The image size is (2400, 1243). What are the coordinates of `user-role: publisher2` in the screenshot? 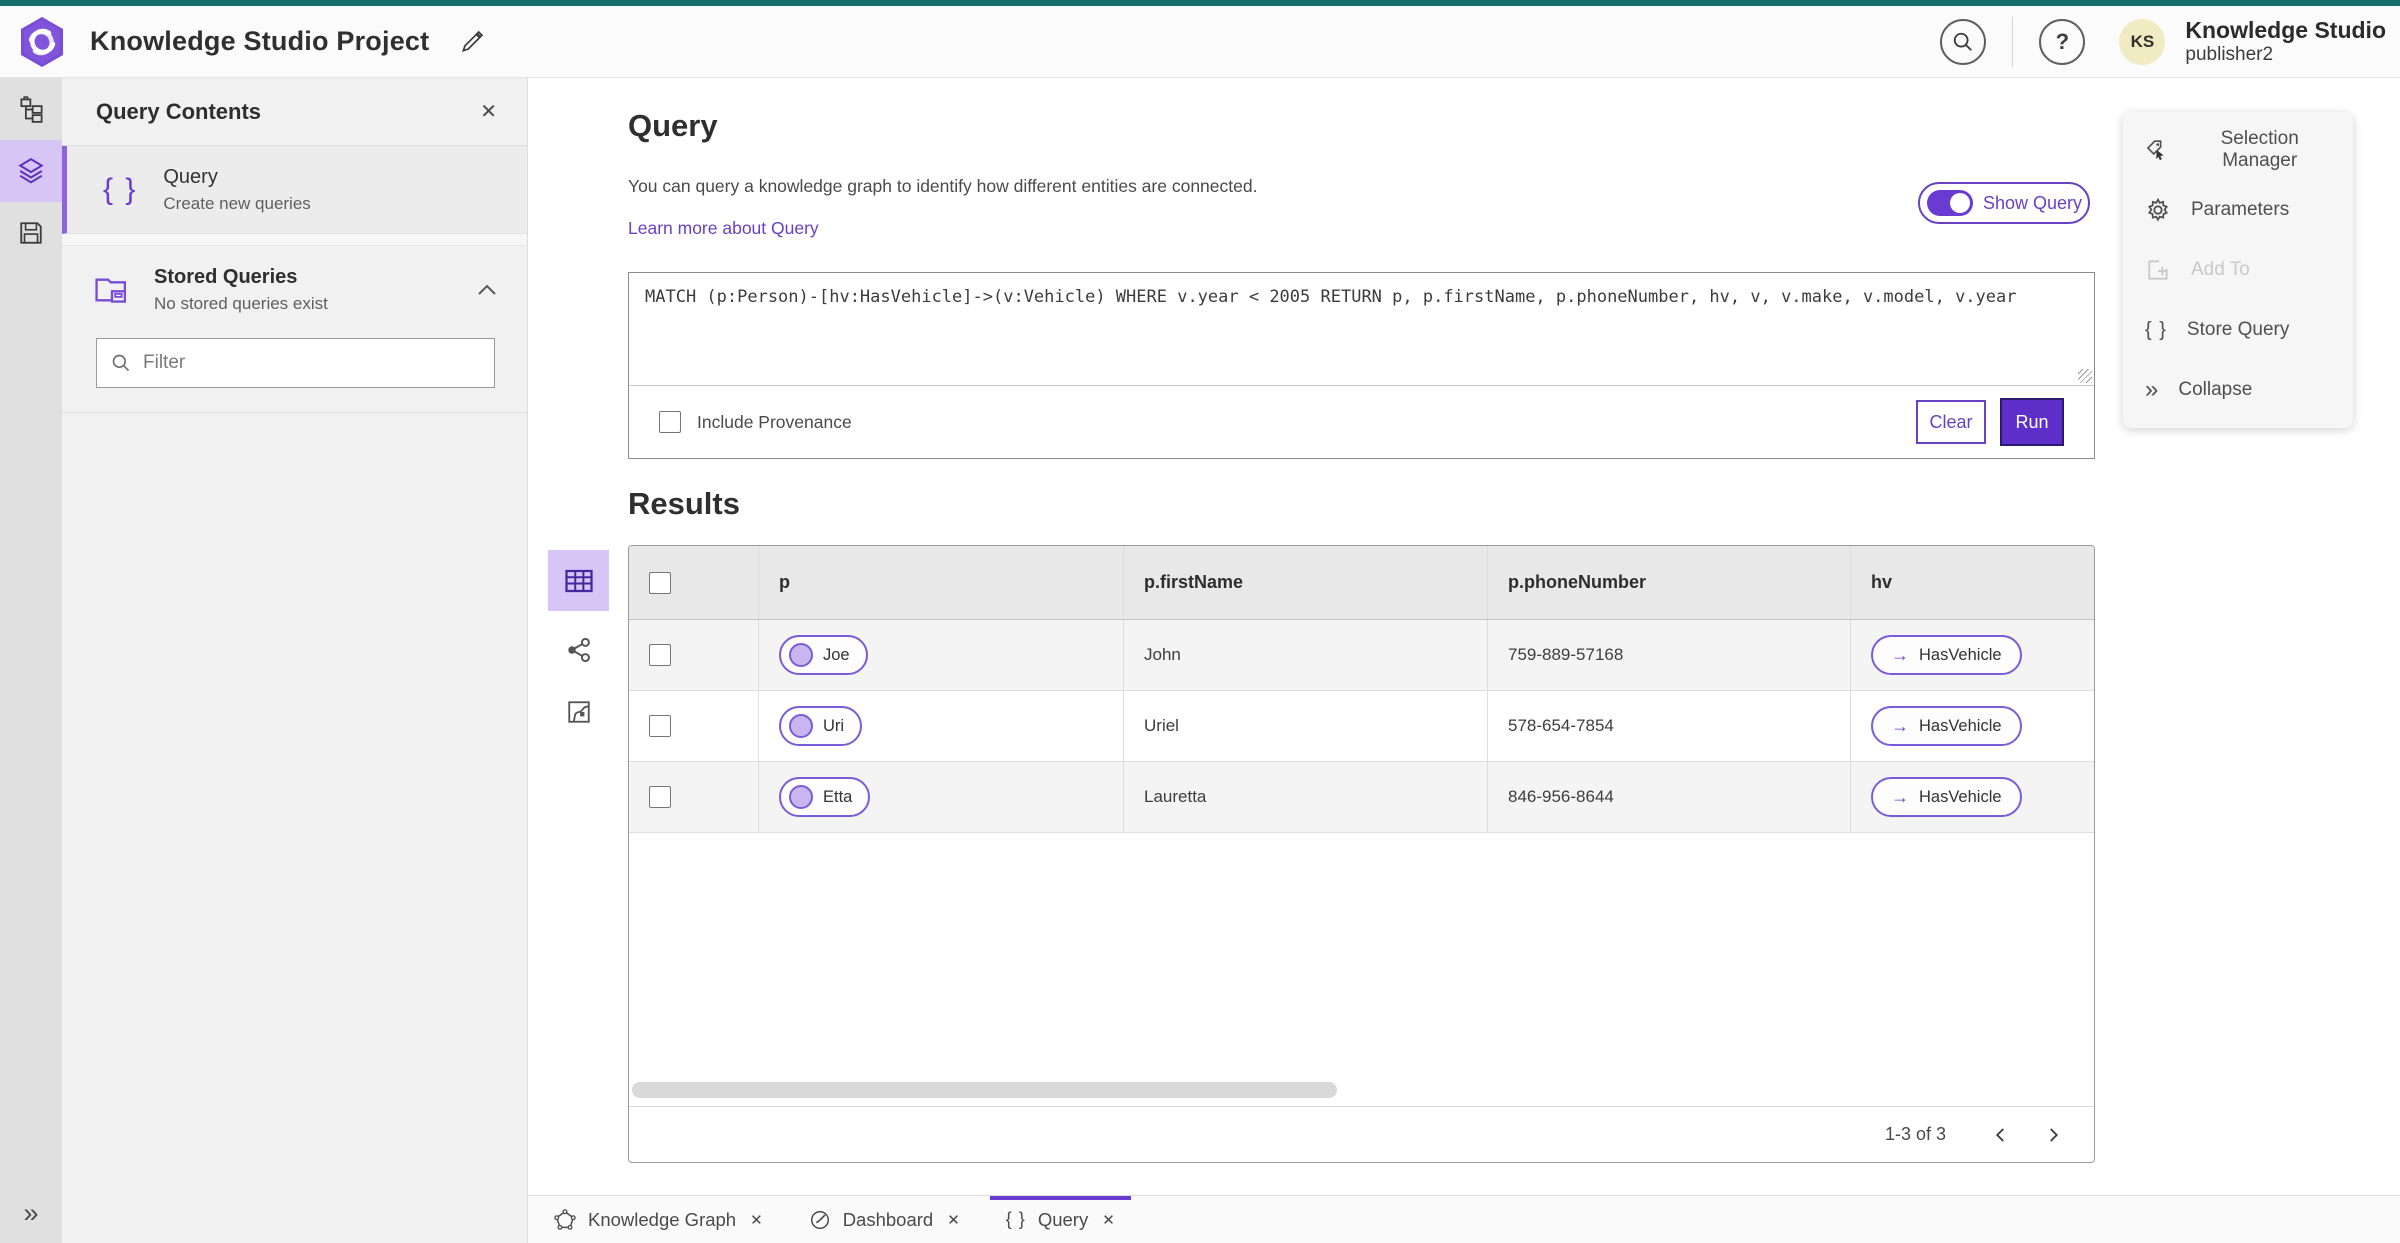 It's located at (2229, 54).